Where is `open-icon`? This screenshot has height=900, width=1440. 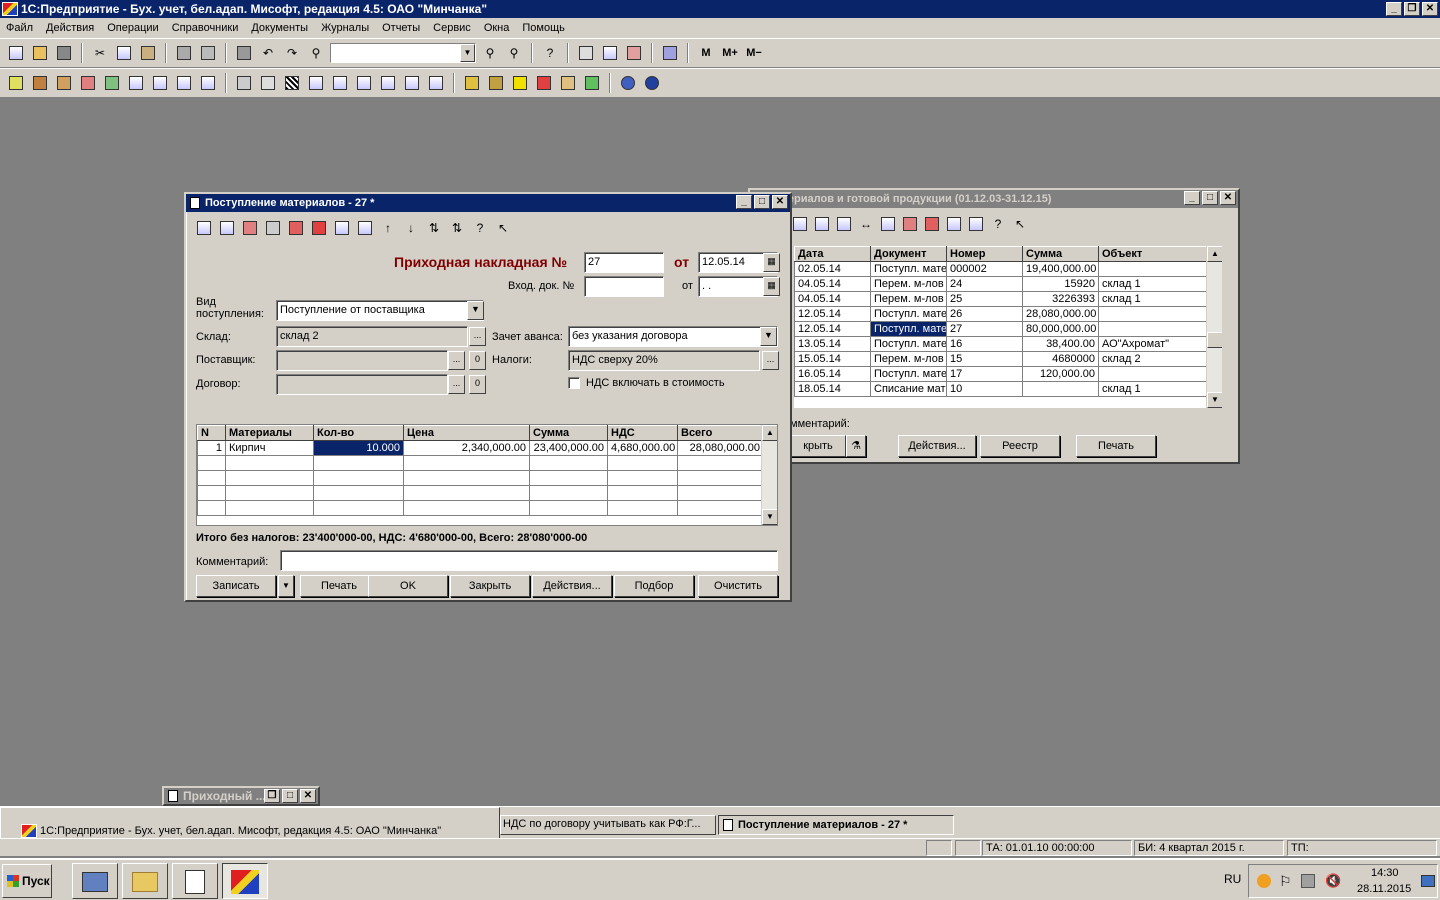 open-icon is located at coordinates (40, 53).